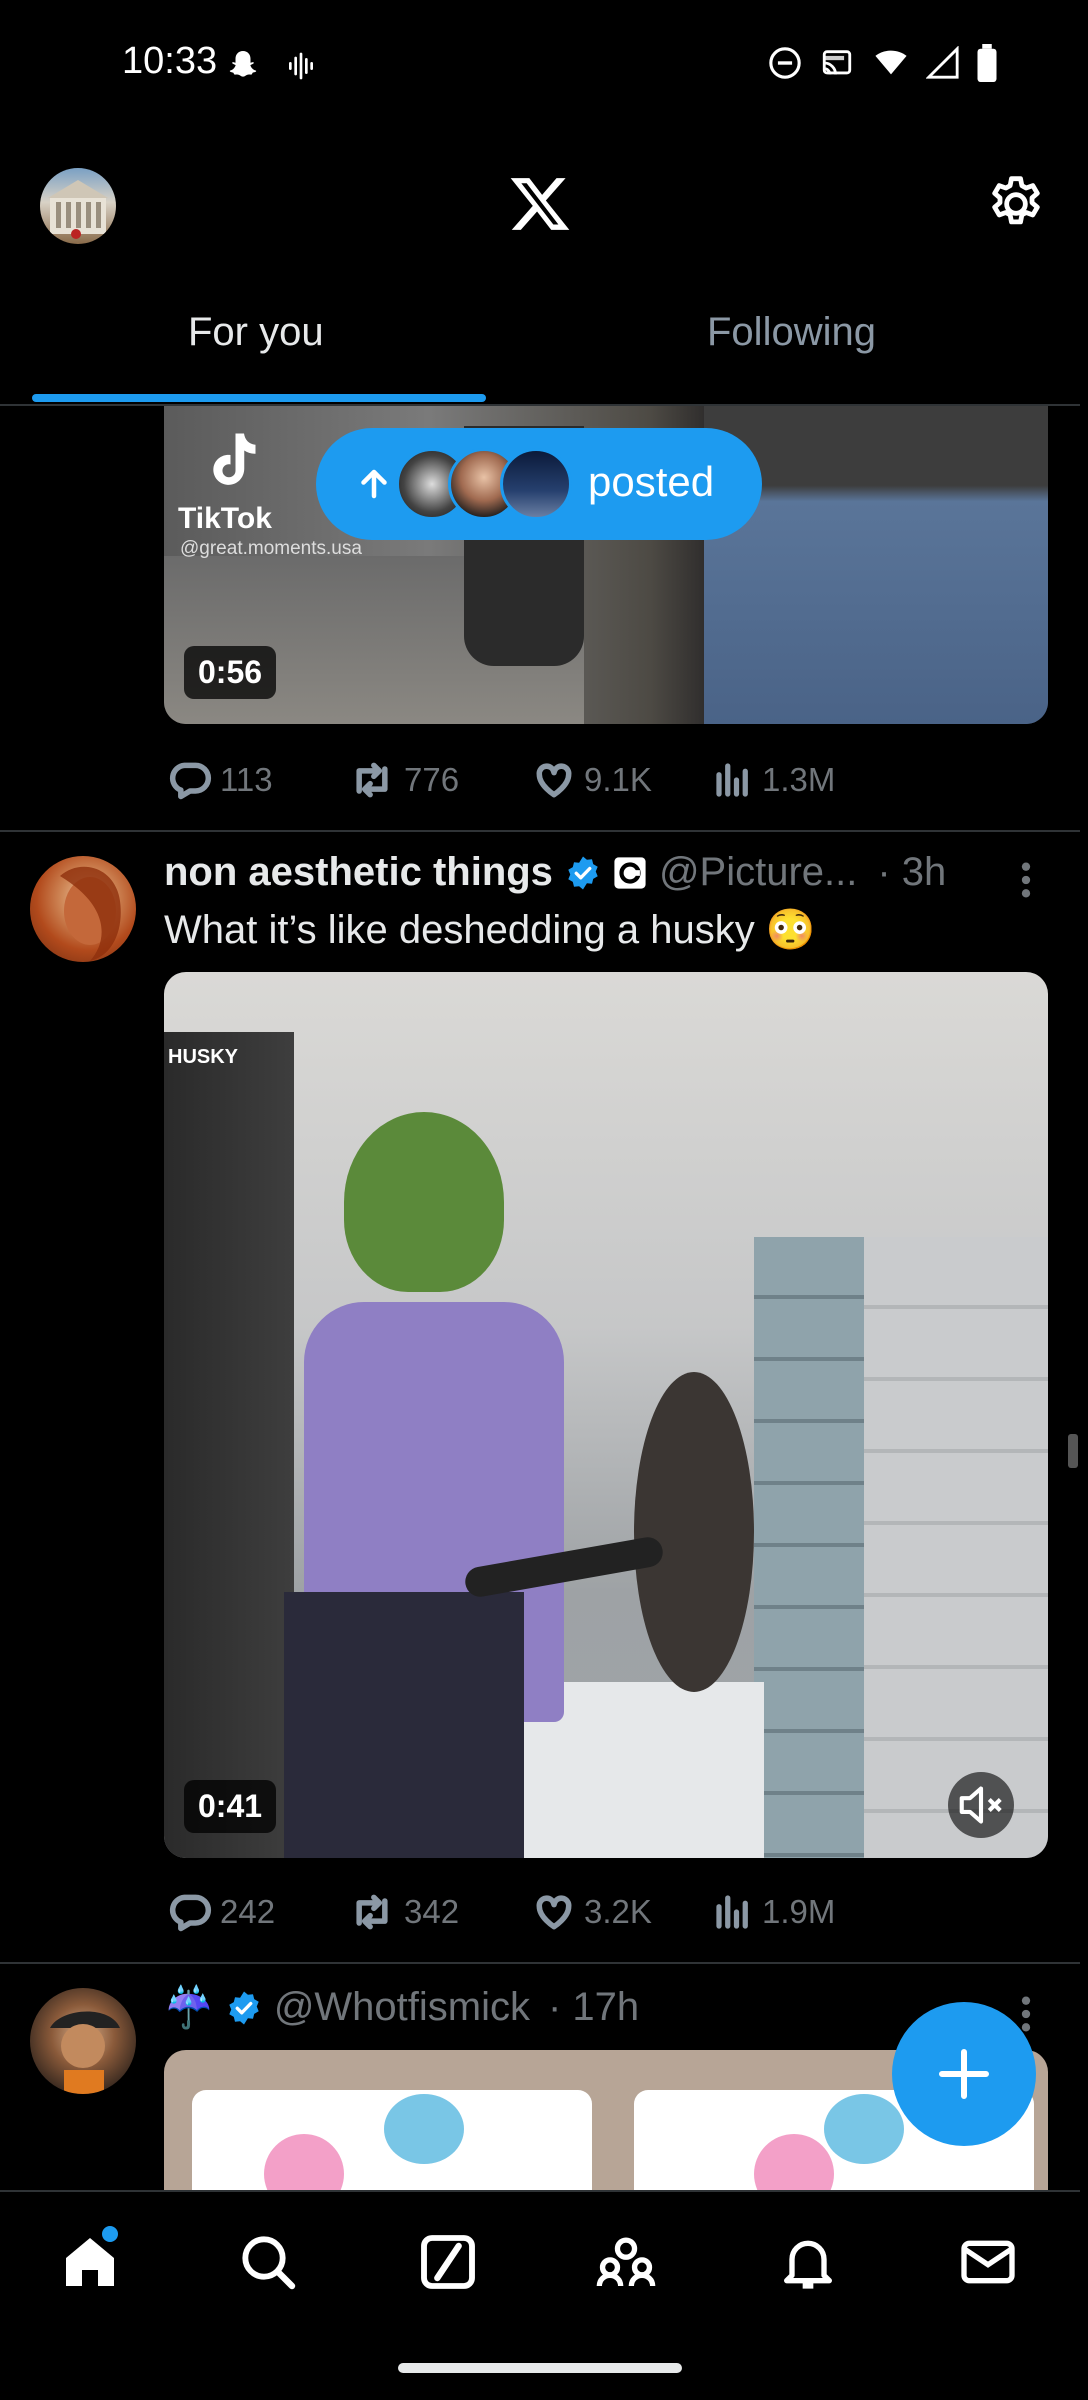  I want to click on reply-count: 242, so click(248, 1911).